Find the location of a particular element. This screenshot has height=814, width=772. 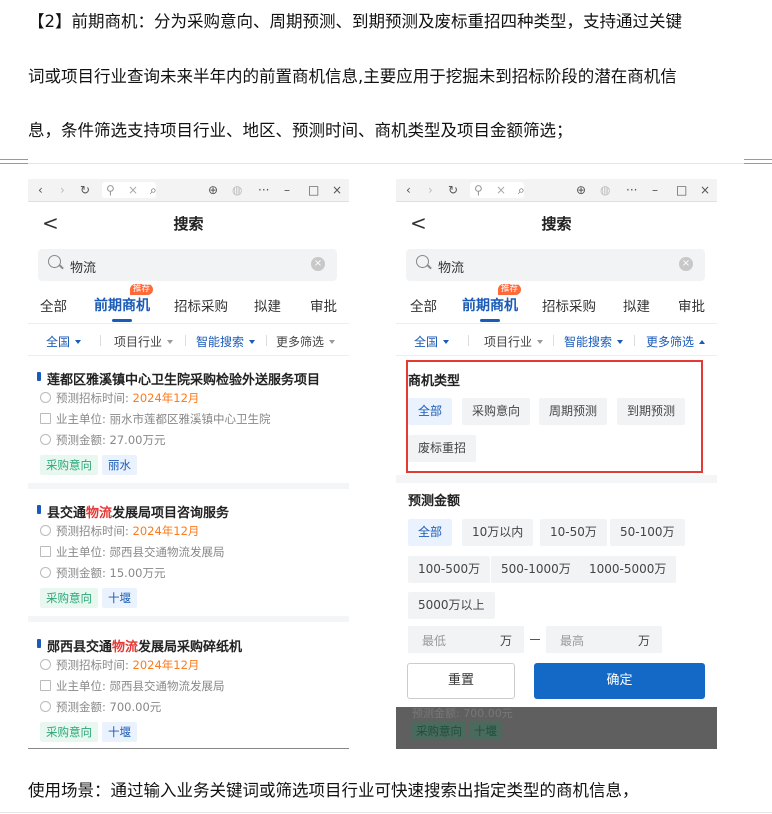

type-option-rebid: 废标重招 is located at coordinates (442, 448).